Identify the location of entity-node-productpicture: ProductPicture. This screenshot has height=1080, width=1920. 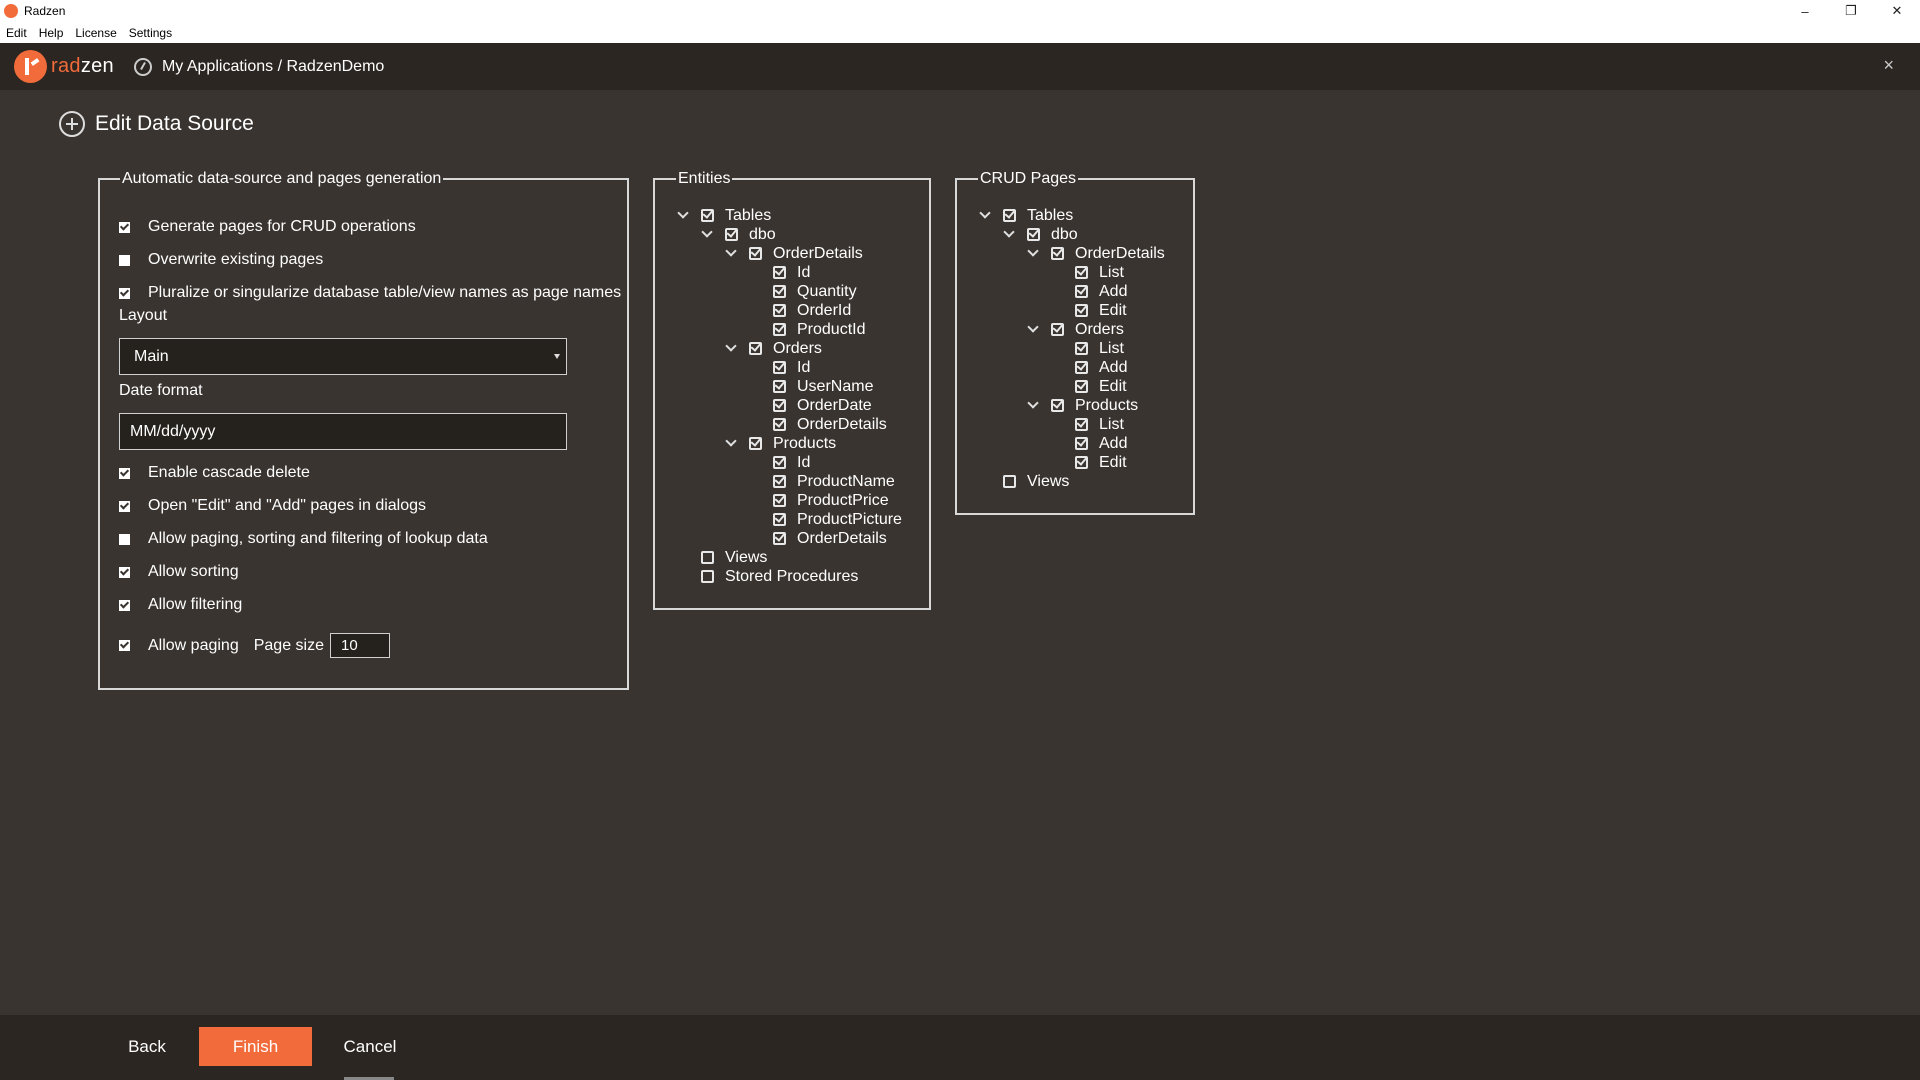
(825, 519).